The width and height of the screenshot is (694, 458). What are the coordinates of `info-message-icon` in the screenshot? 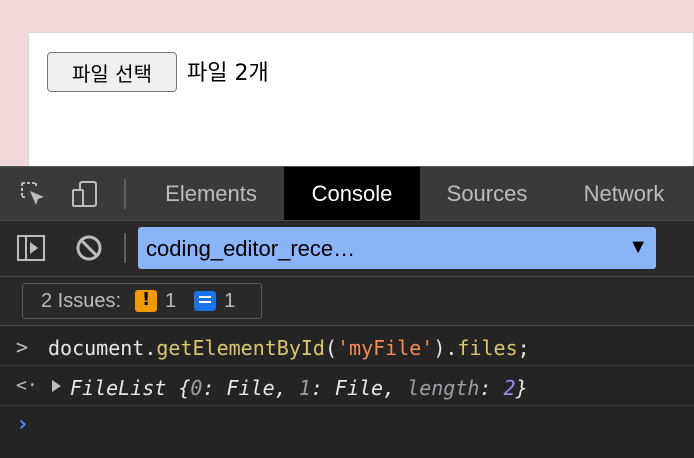 It's located at (205, 301).